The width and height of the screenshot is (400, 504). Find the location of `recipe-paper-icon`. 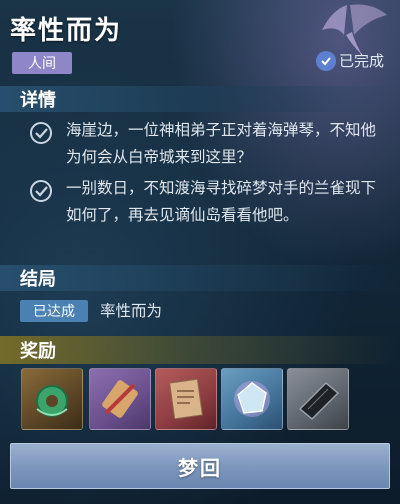

recipe-paper-icon is located at coordinates (186, 399).